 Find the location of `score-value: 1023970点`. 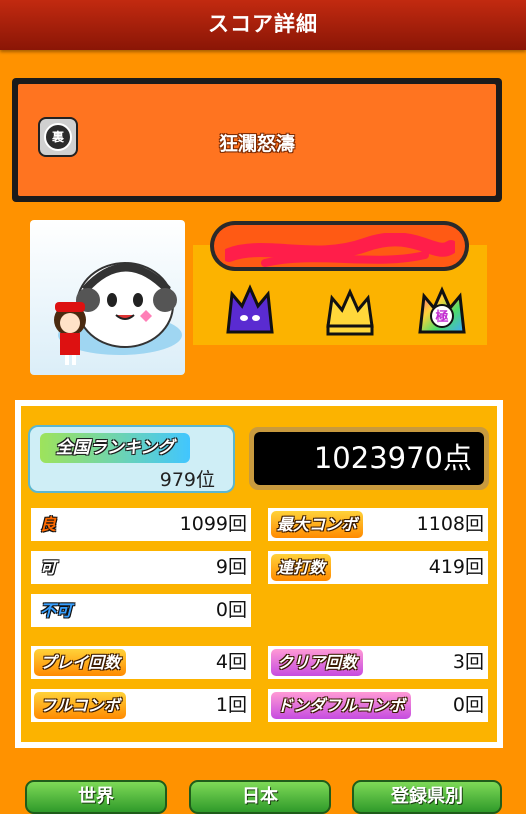

score-value: 1023970点 is located at coordinates (369, 458).